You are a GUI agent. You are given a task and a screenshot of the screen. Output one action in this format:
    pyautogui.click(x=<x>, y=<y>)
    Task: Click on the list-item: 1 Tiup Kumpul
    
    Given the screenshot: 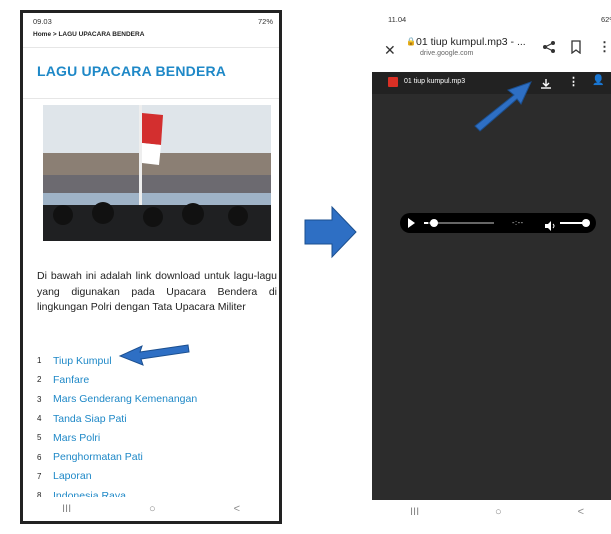 What is the action you would take?
    pyautogui.click(x=157, y=360)
    